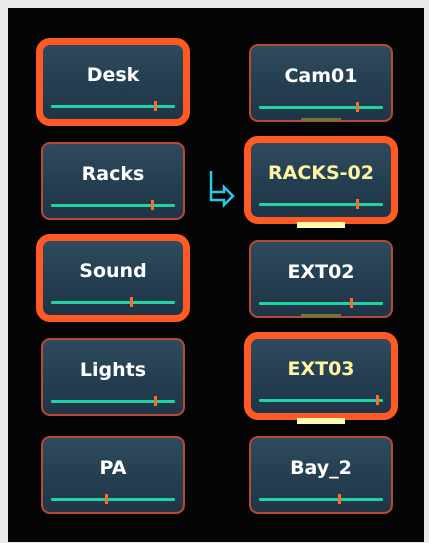 The image size is (429, 543). I want to click on source-key-label: Desk, so click(113, 75).